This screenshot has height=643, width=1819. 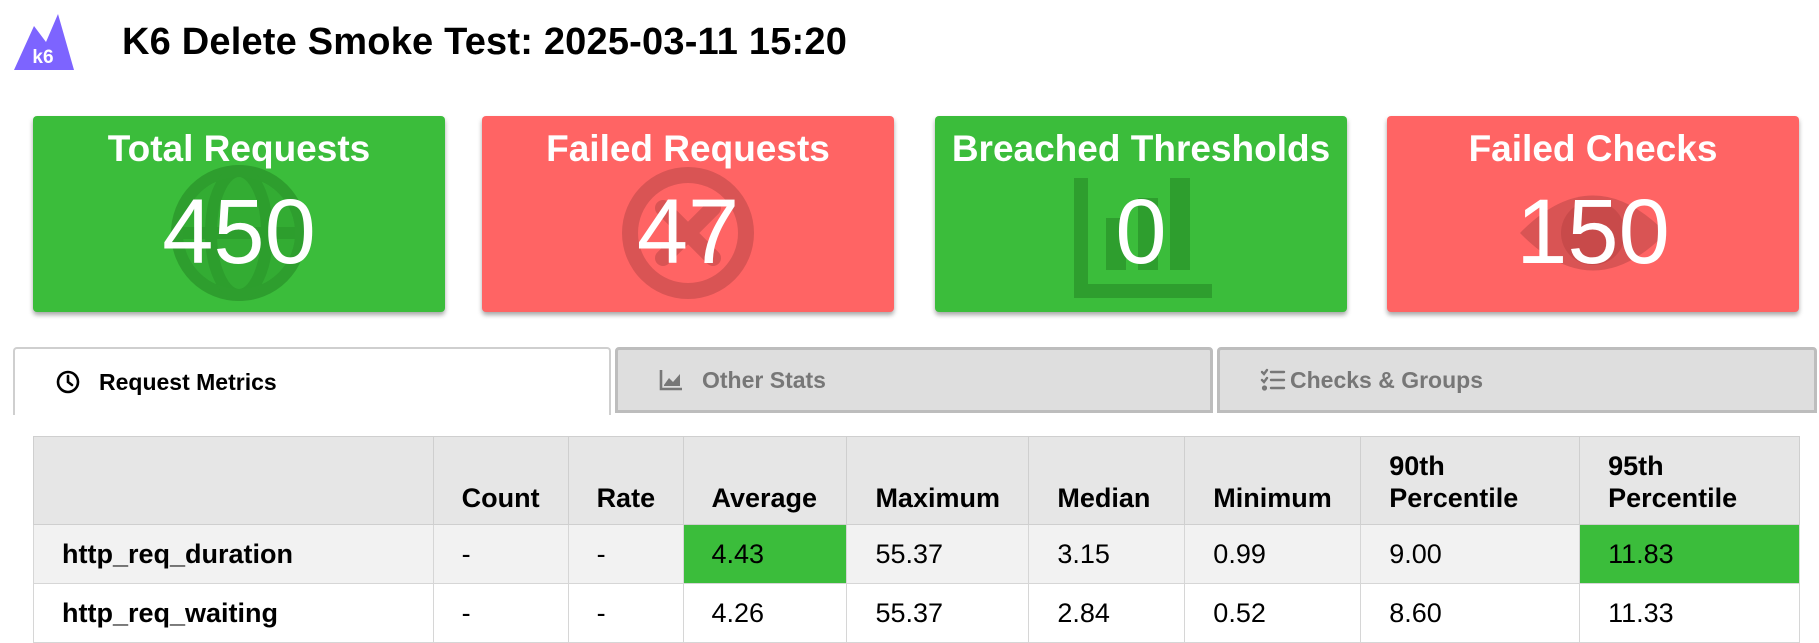 I want to click on column-header: 95th Percentile, so click(x=1689, y=480).